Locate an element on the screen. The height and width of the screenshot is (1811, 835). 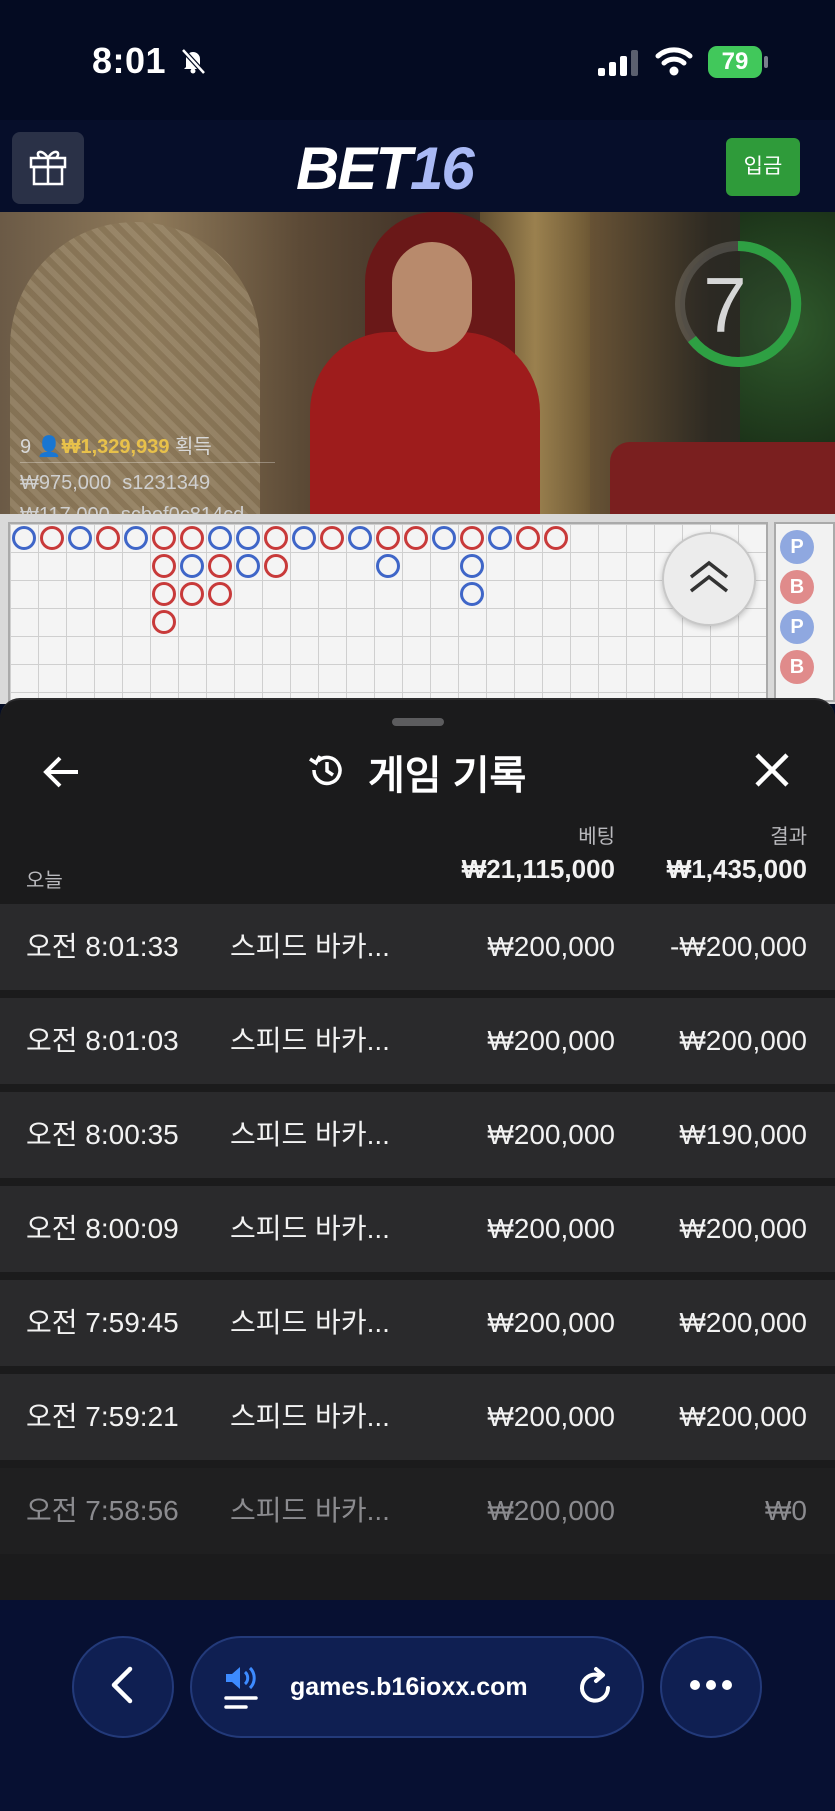
chevron-up-double-icon is located at coordinates (709, 579).